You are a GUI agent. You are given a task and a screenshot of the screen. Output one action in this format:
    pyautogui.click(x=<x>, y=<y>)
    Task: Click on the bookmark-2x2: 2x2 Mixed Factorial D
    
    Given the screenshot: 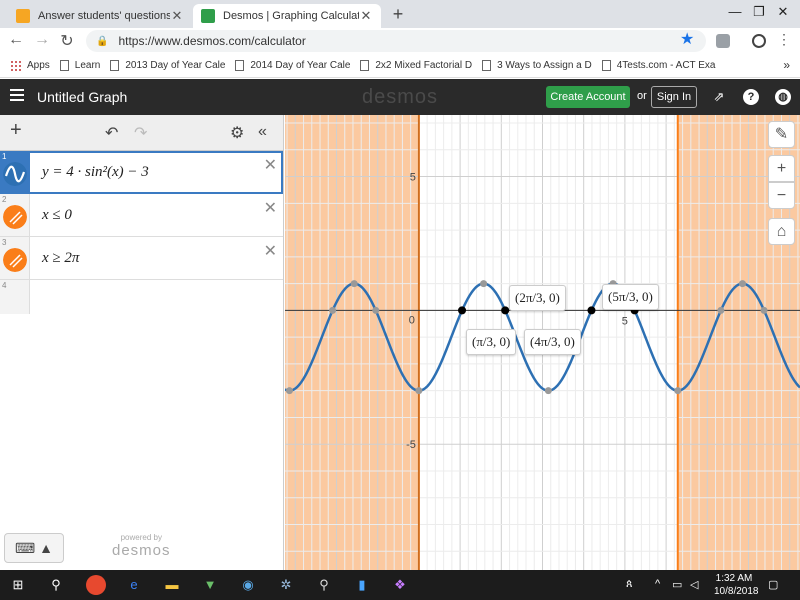 What is the action you would take?
    pyautogui.click(x=416, y=65)
    